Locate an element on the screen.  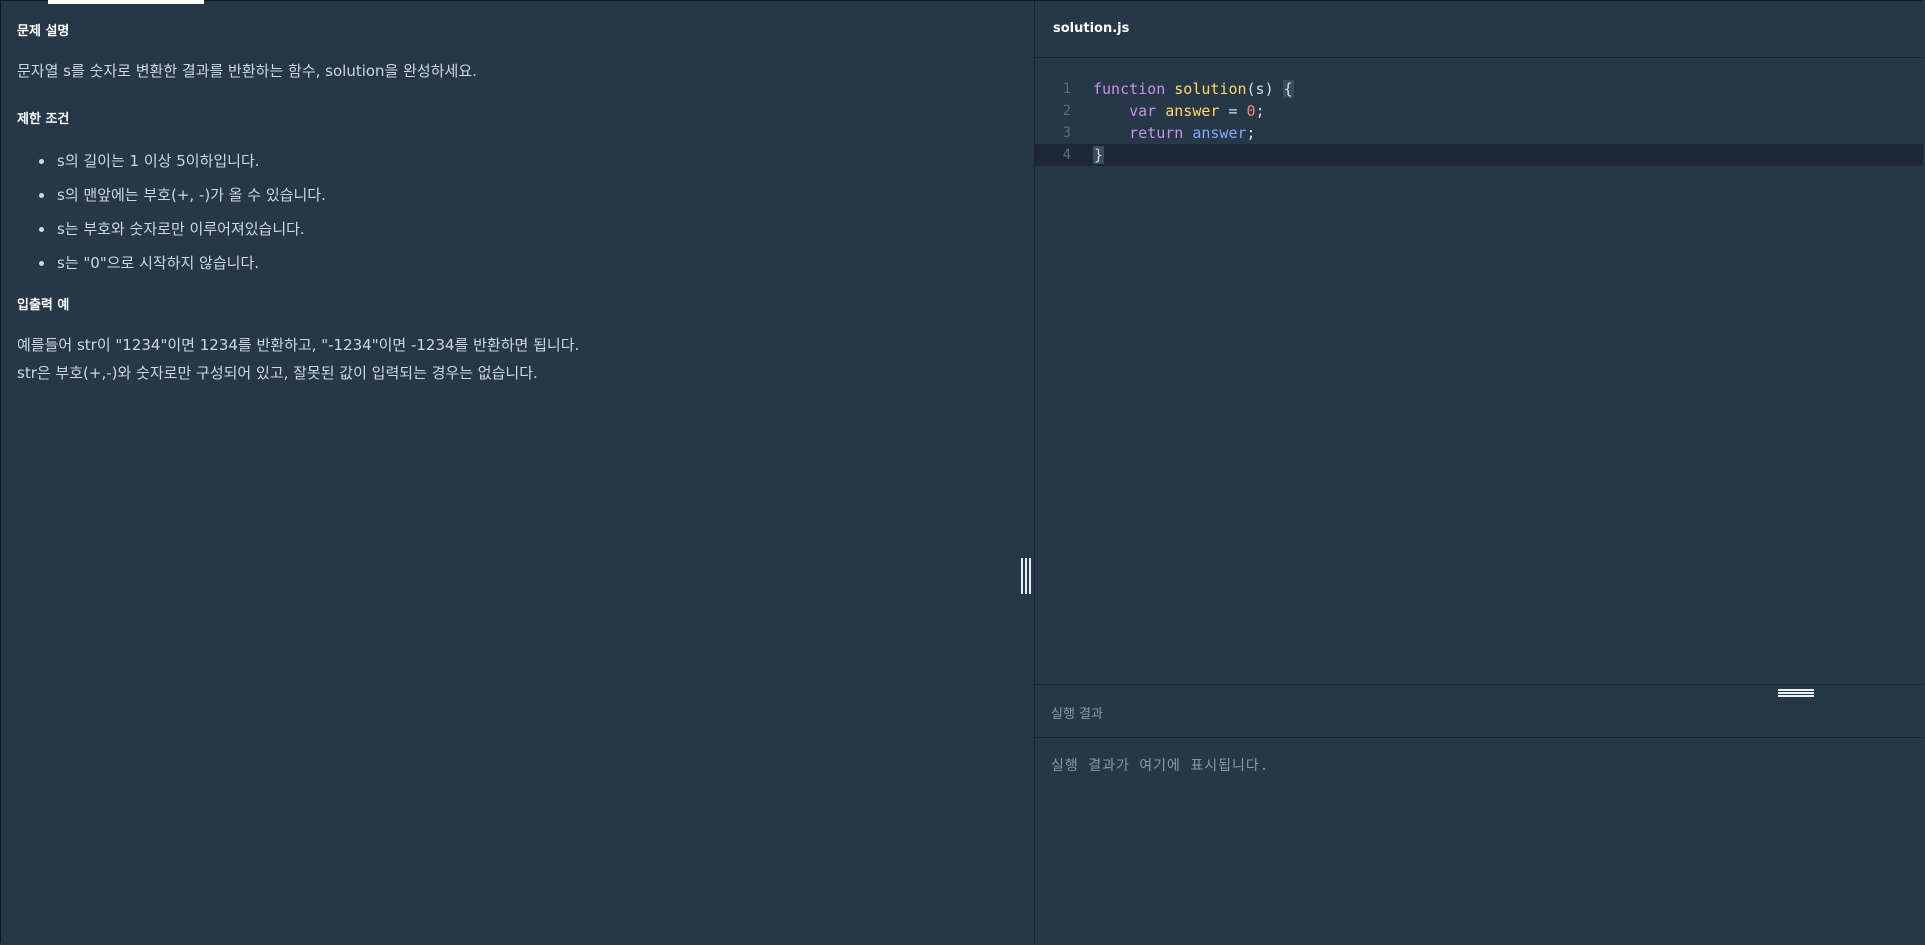
tab-indicator is located at coordinates (126, 2).